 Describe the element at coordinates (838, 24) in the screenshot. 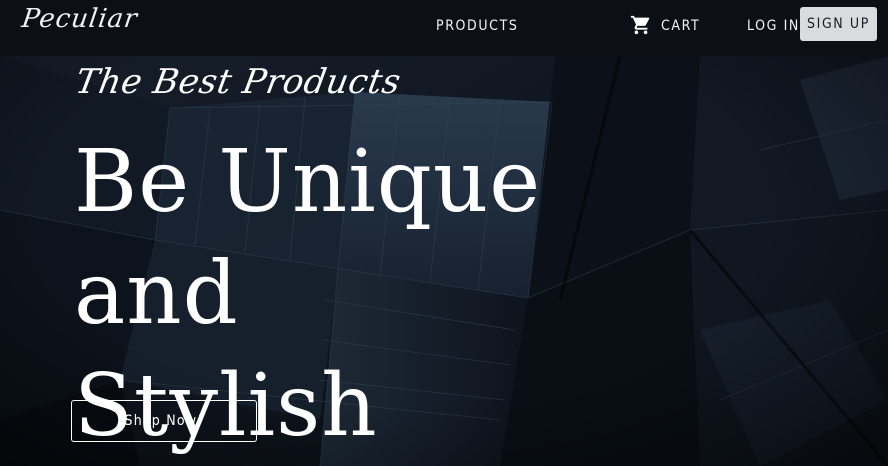

I see `signup-button: SIGN UP` at that location.